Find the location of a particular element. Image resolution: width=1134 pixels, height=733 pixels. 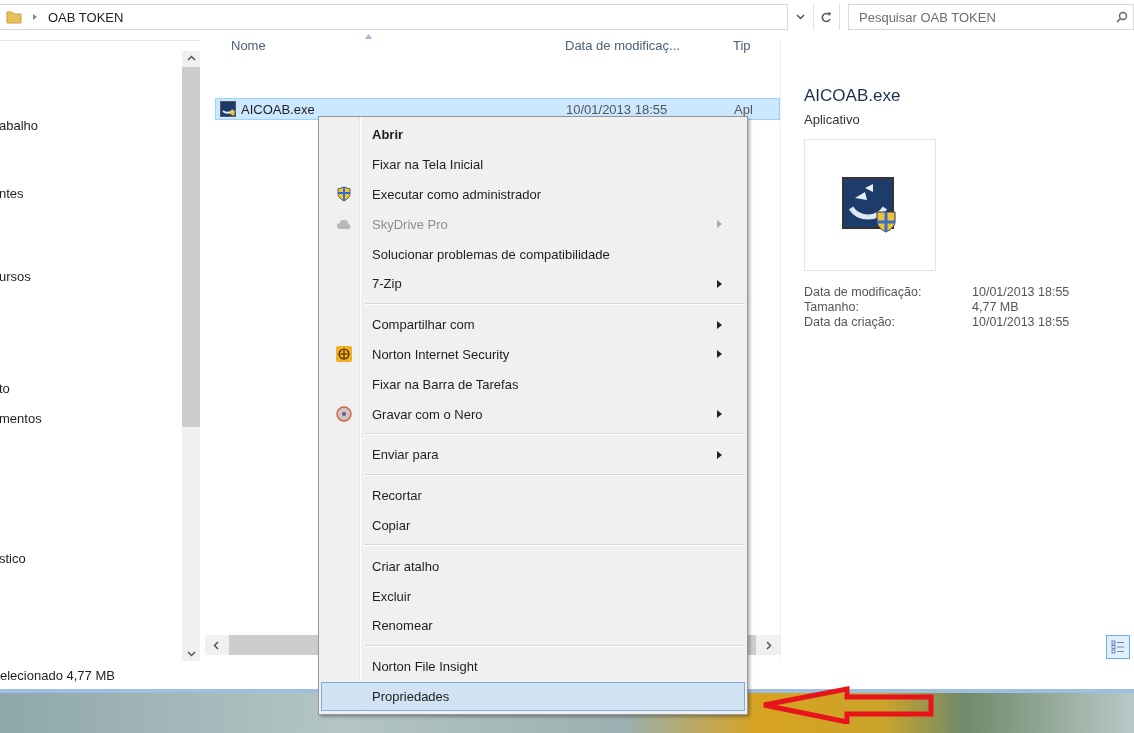

menu-item: Gravar com o Nero is located at coordinates (533, 414).